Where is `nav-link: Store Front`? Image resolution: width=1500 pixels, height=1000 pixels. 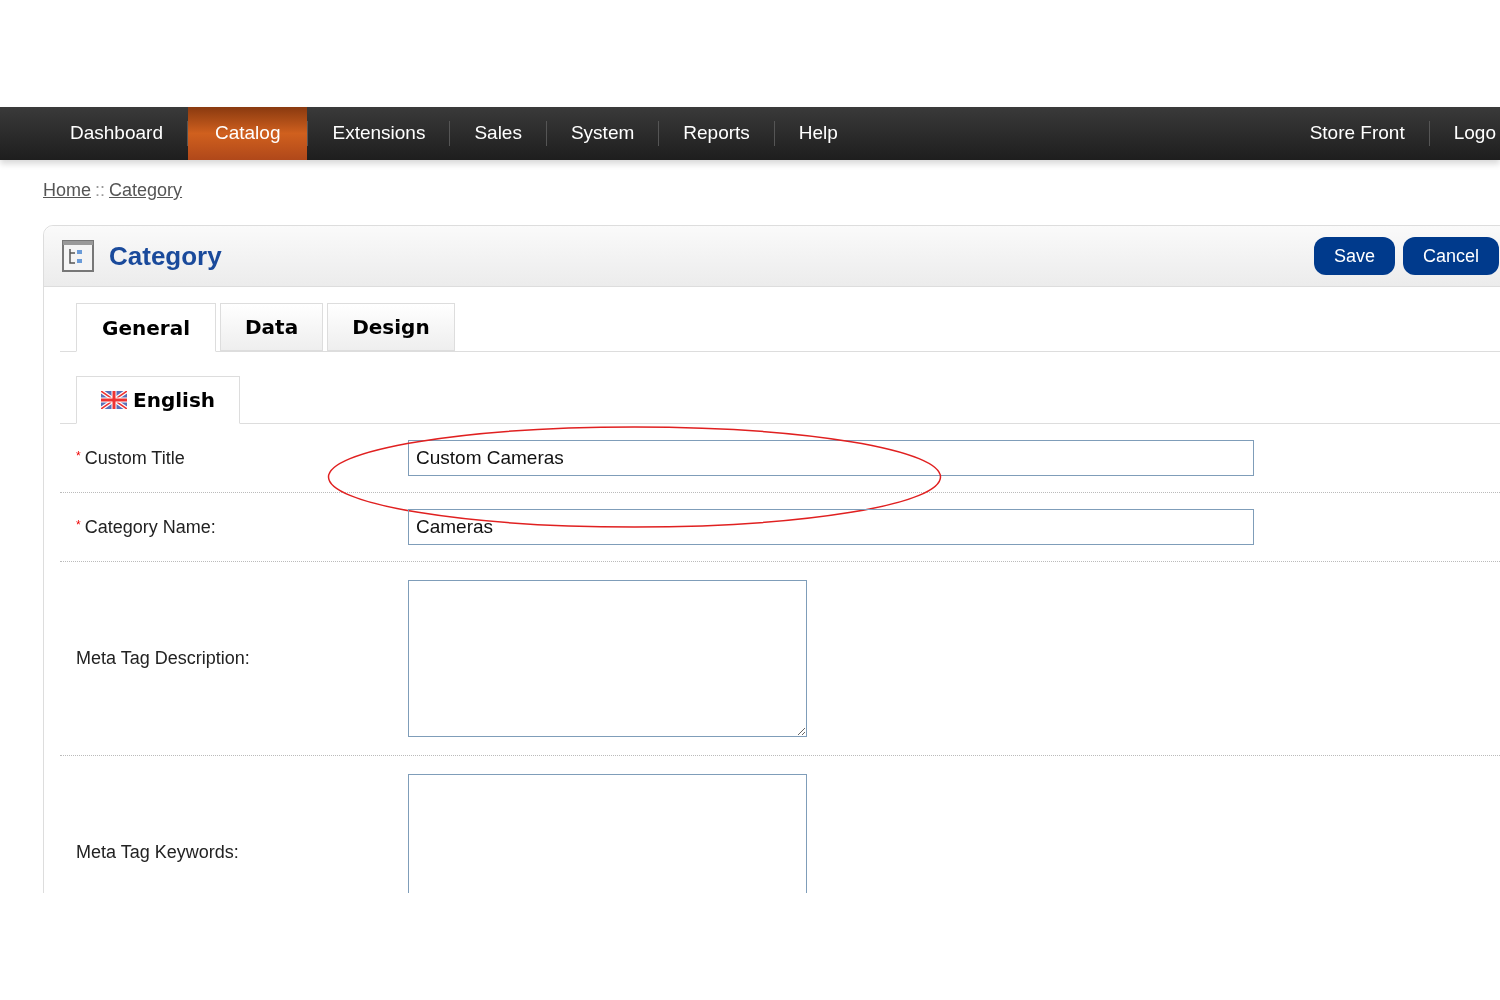 nav-link: Store Front is located at coordinates (1357, 133).